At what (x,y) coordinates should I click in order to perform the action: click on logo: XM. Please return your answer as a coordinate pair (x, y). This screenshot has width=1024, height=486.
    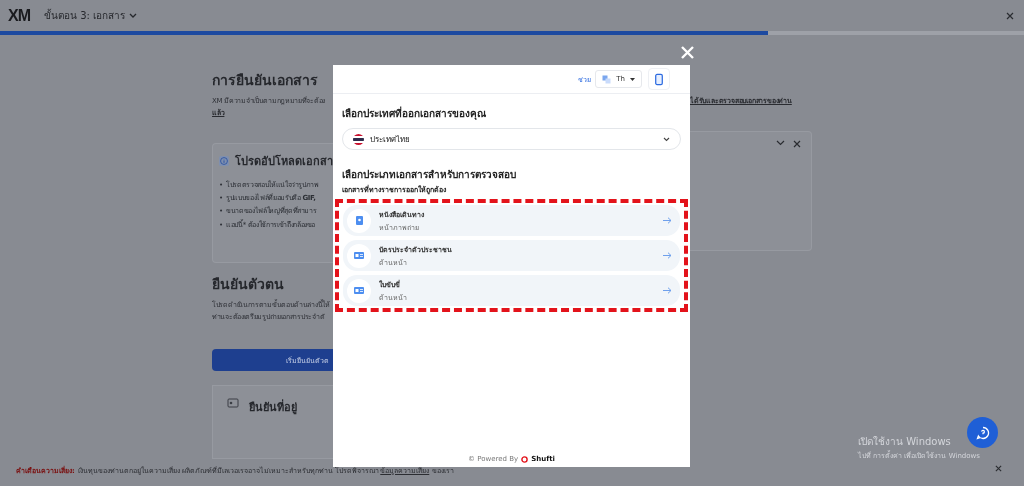
    Looking at the image, I should click on (19, 15).